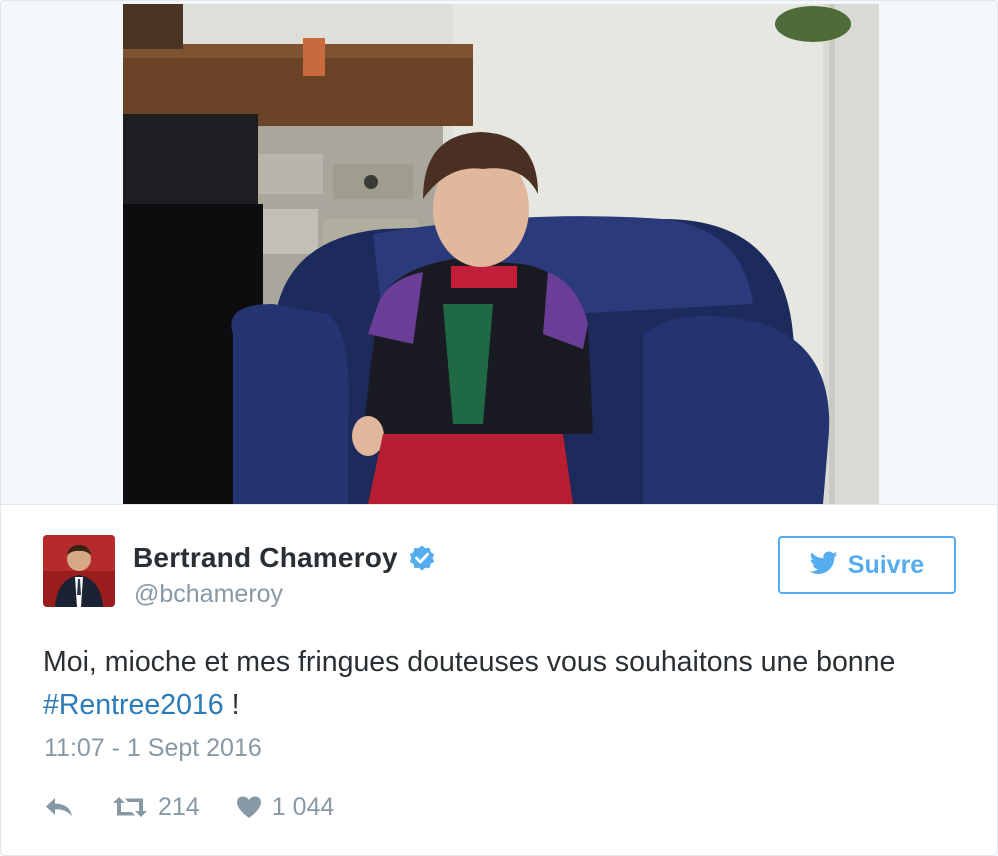 The width and height of the screenshot is (998, 856). I want to click on author-name-row: Bertrand Chameroy, so click(284, 558).